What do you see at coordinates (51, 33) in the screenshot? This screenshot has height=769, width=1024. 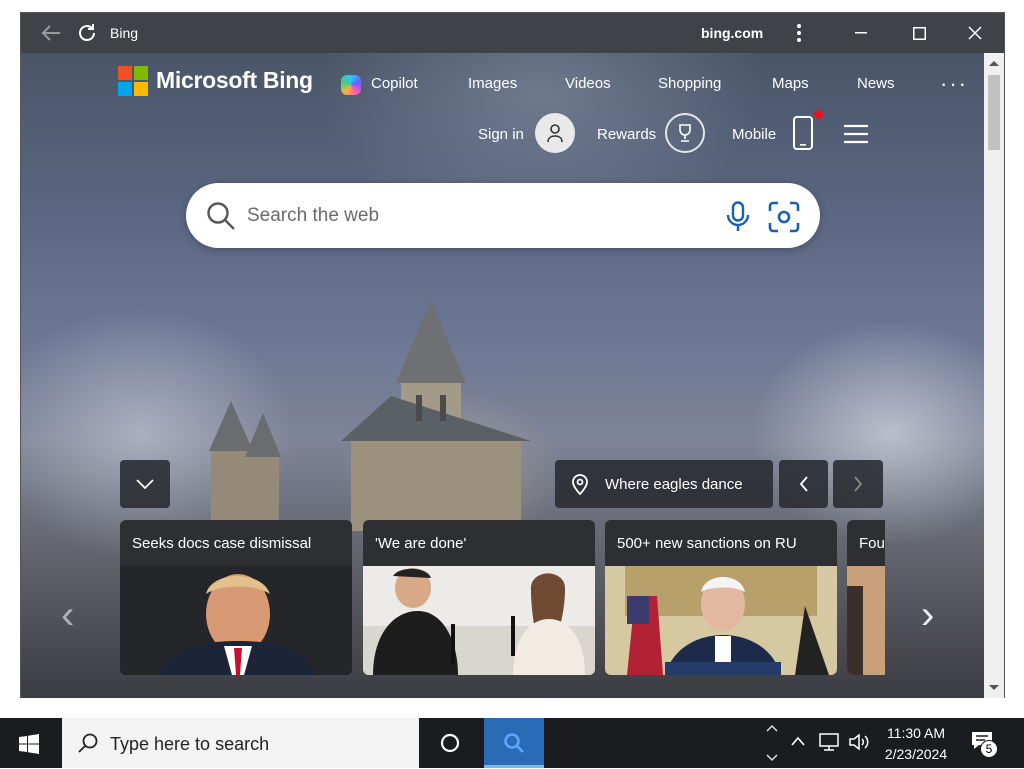 I see `back-arrow-icon` at bounding box center [51, 33].